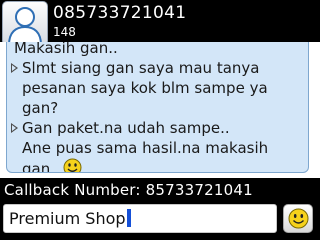  What do you see at coordinates (199, 190) in the screenshot?
I see `callback-value: 85733721041` at bounding box center [199, 190].